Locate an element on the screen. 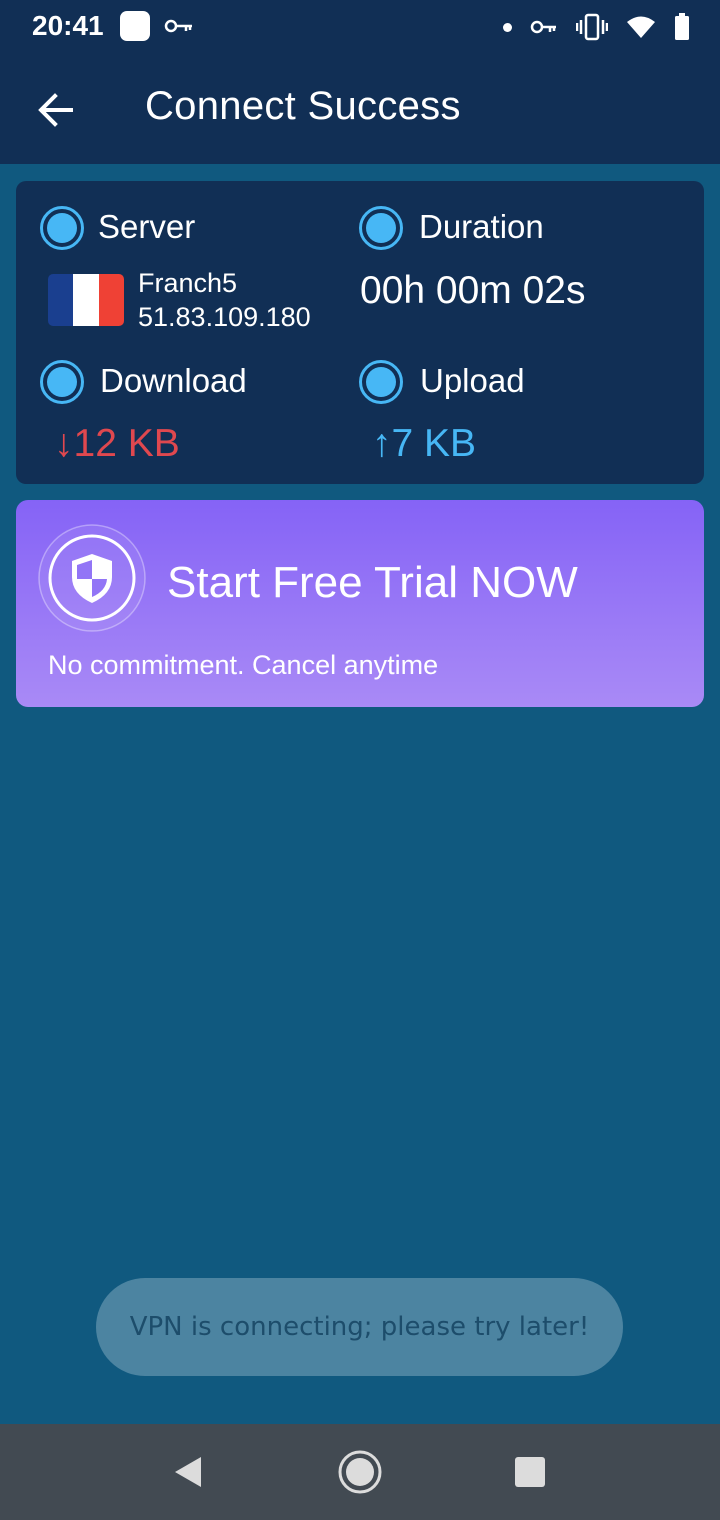 The image size is (720, 1520). notification-app-icon is located at coordinates (135, 26).